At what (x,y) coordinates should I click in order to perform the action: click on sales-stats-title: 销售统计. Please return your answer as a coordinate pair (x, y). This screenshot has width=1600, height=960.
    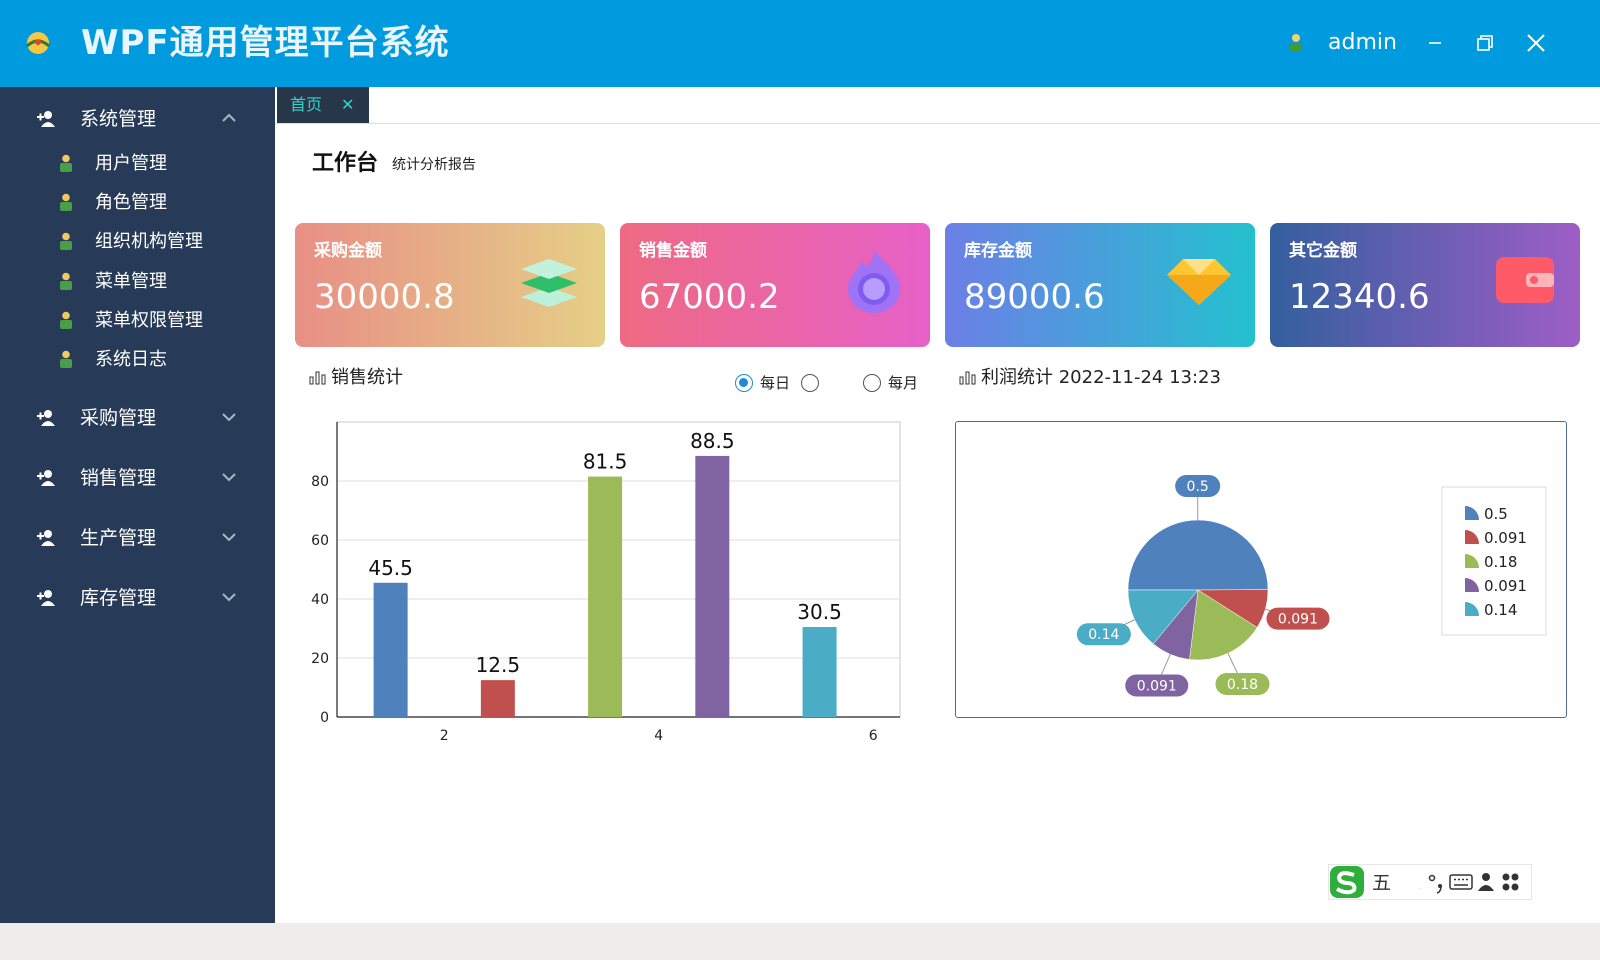
    Looking at the image, I should click on (356, 378).